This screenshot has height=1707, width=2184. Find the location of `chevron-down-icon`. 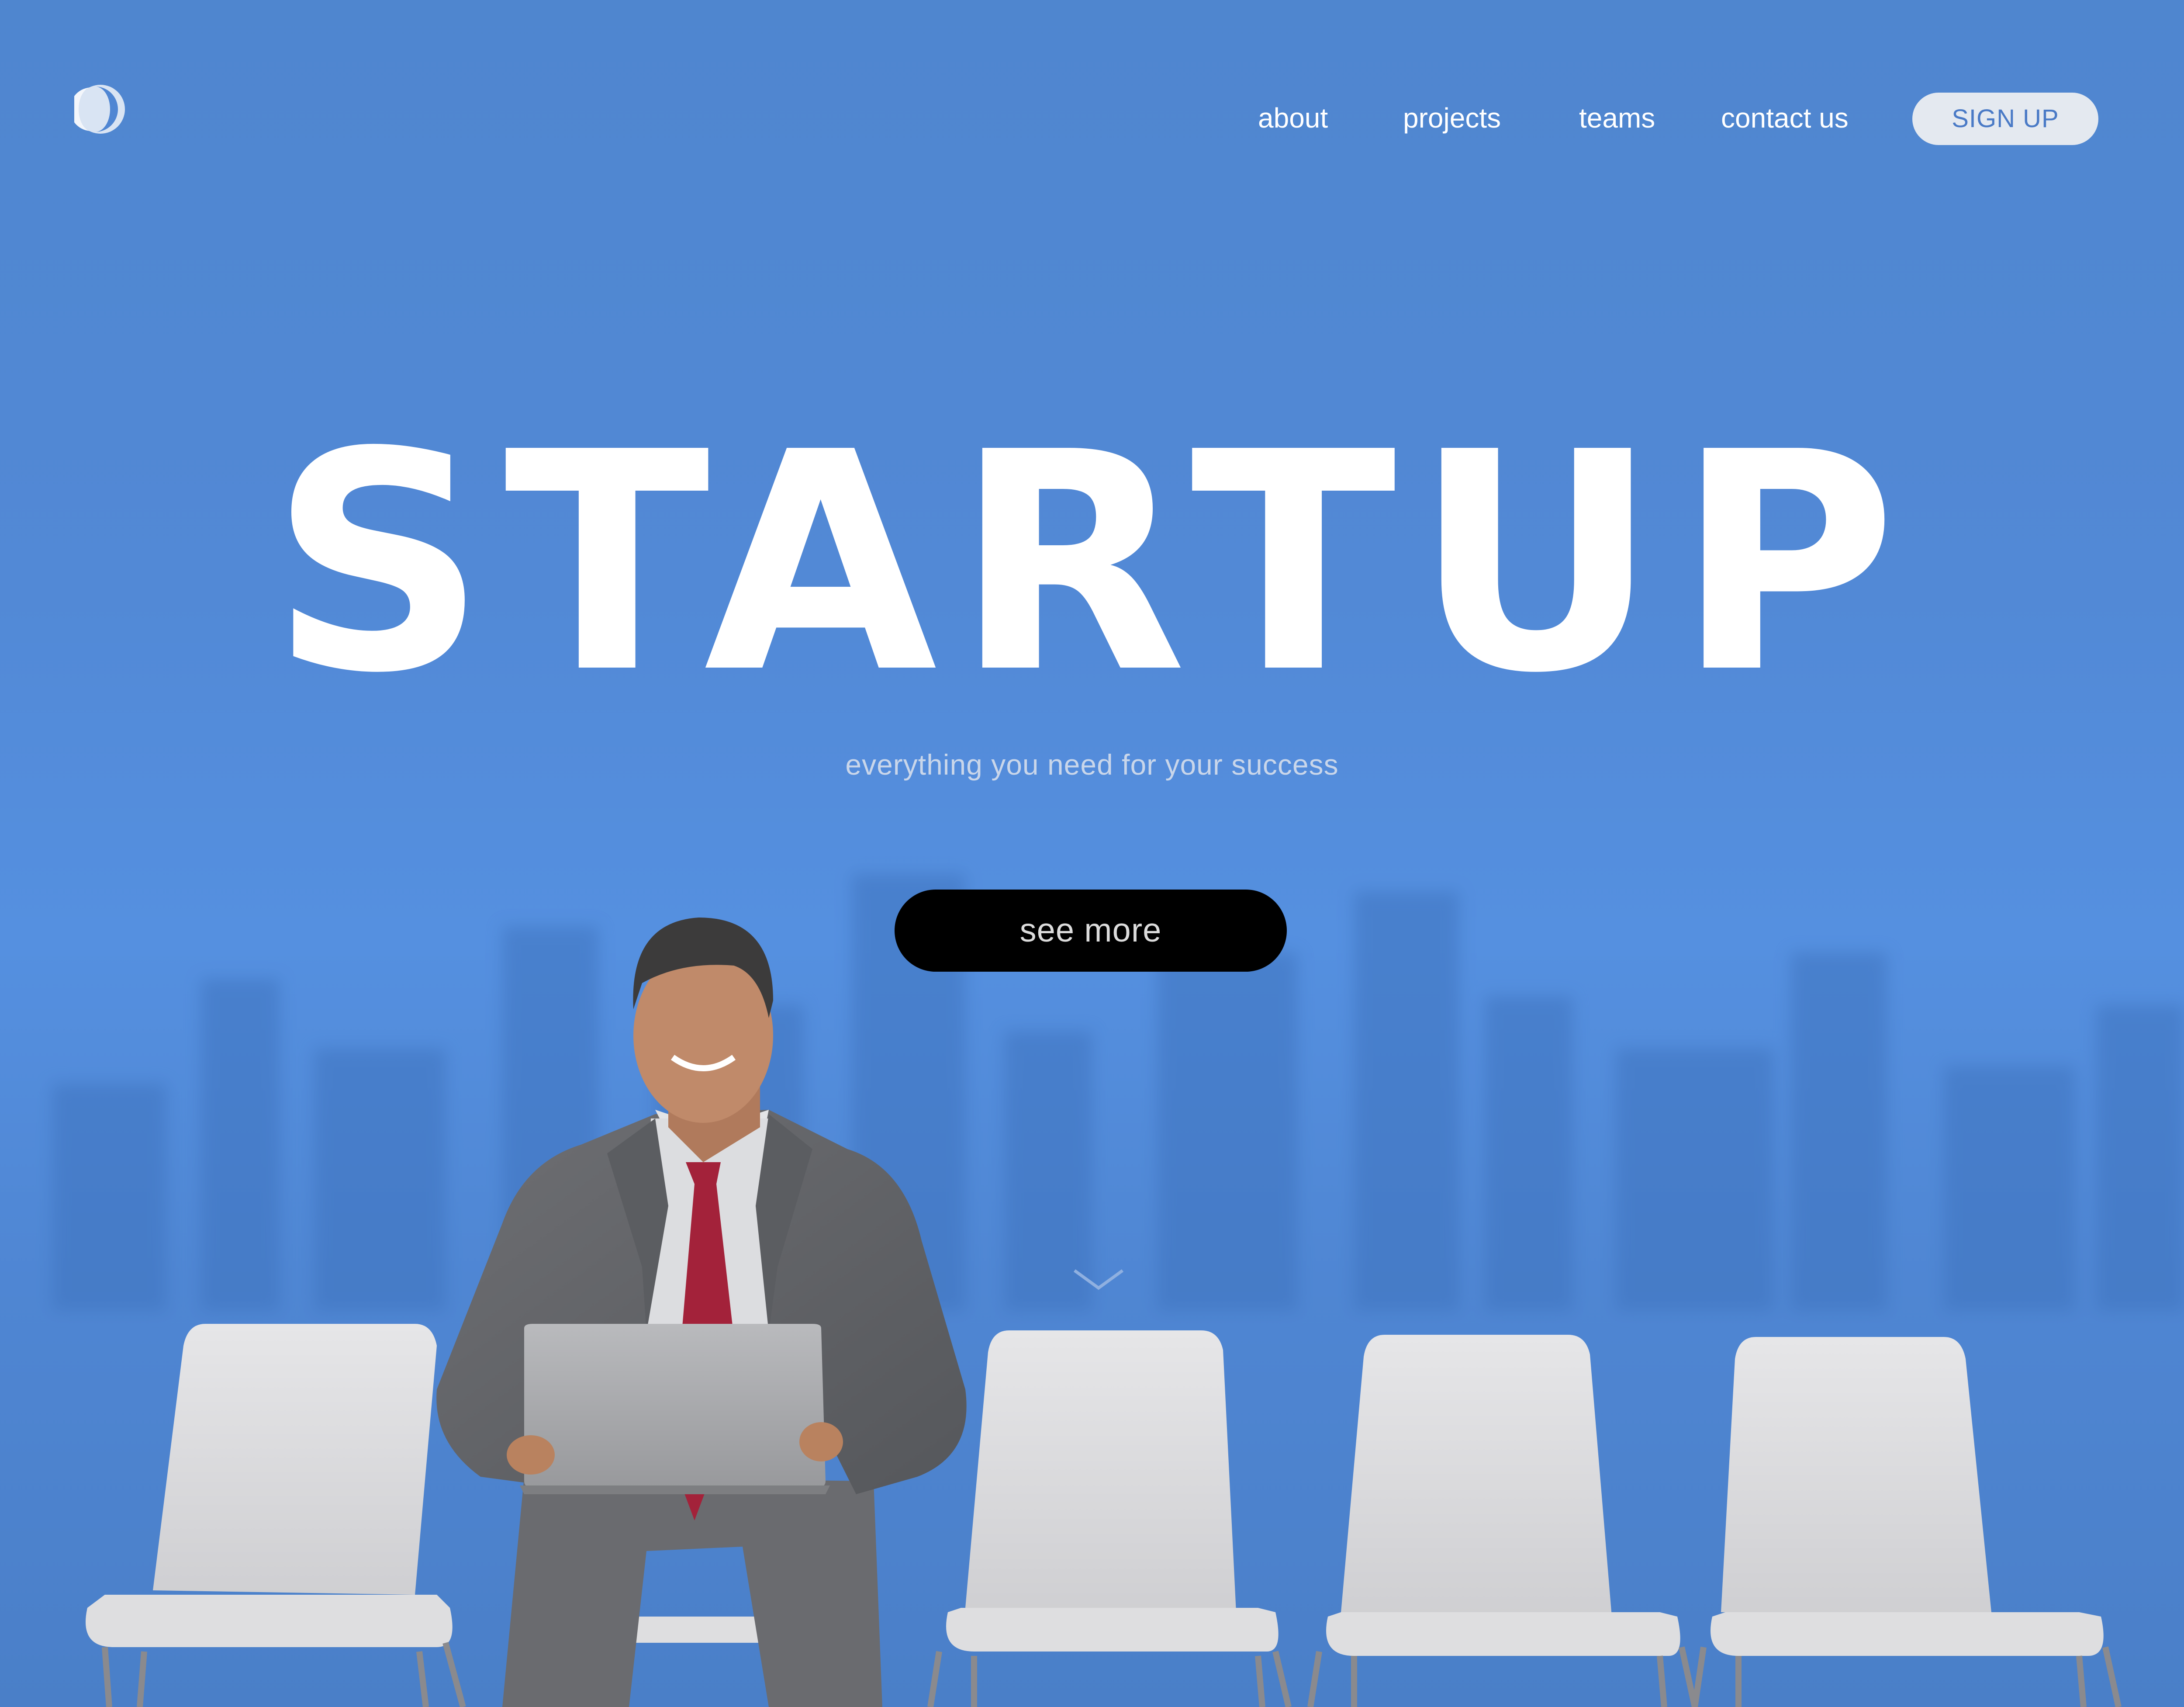

chevron-down-icon is located at coordinates (1098, 1280).